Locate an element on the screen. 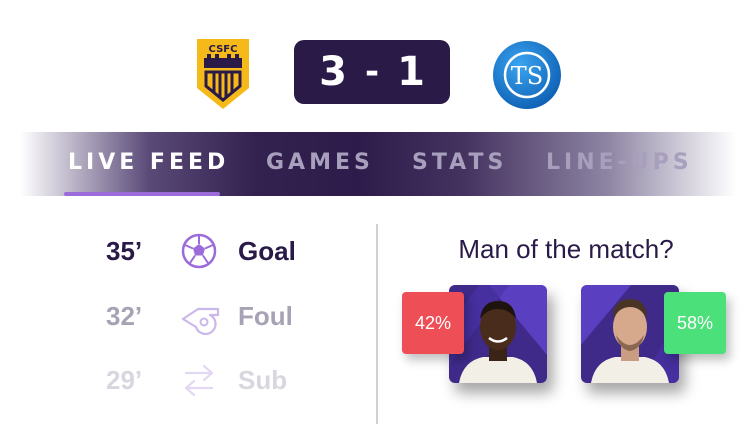 Image resolution: width=754 pixels, height=424 pixels. away-crest-icon: TS is located at coordinates (527, 75).